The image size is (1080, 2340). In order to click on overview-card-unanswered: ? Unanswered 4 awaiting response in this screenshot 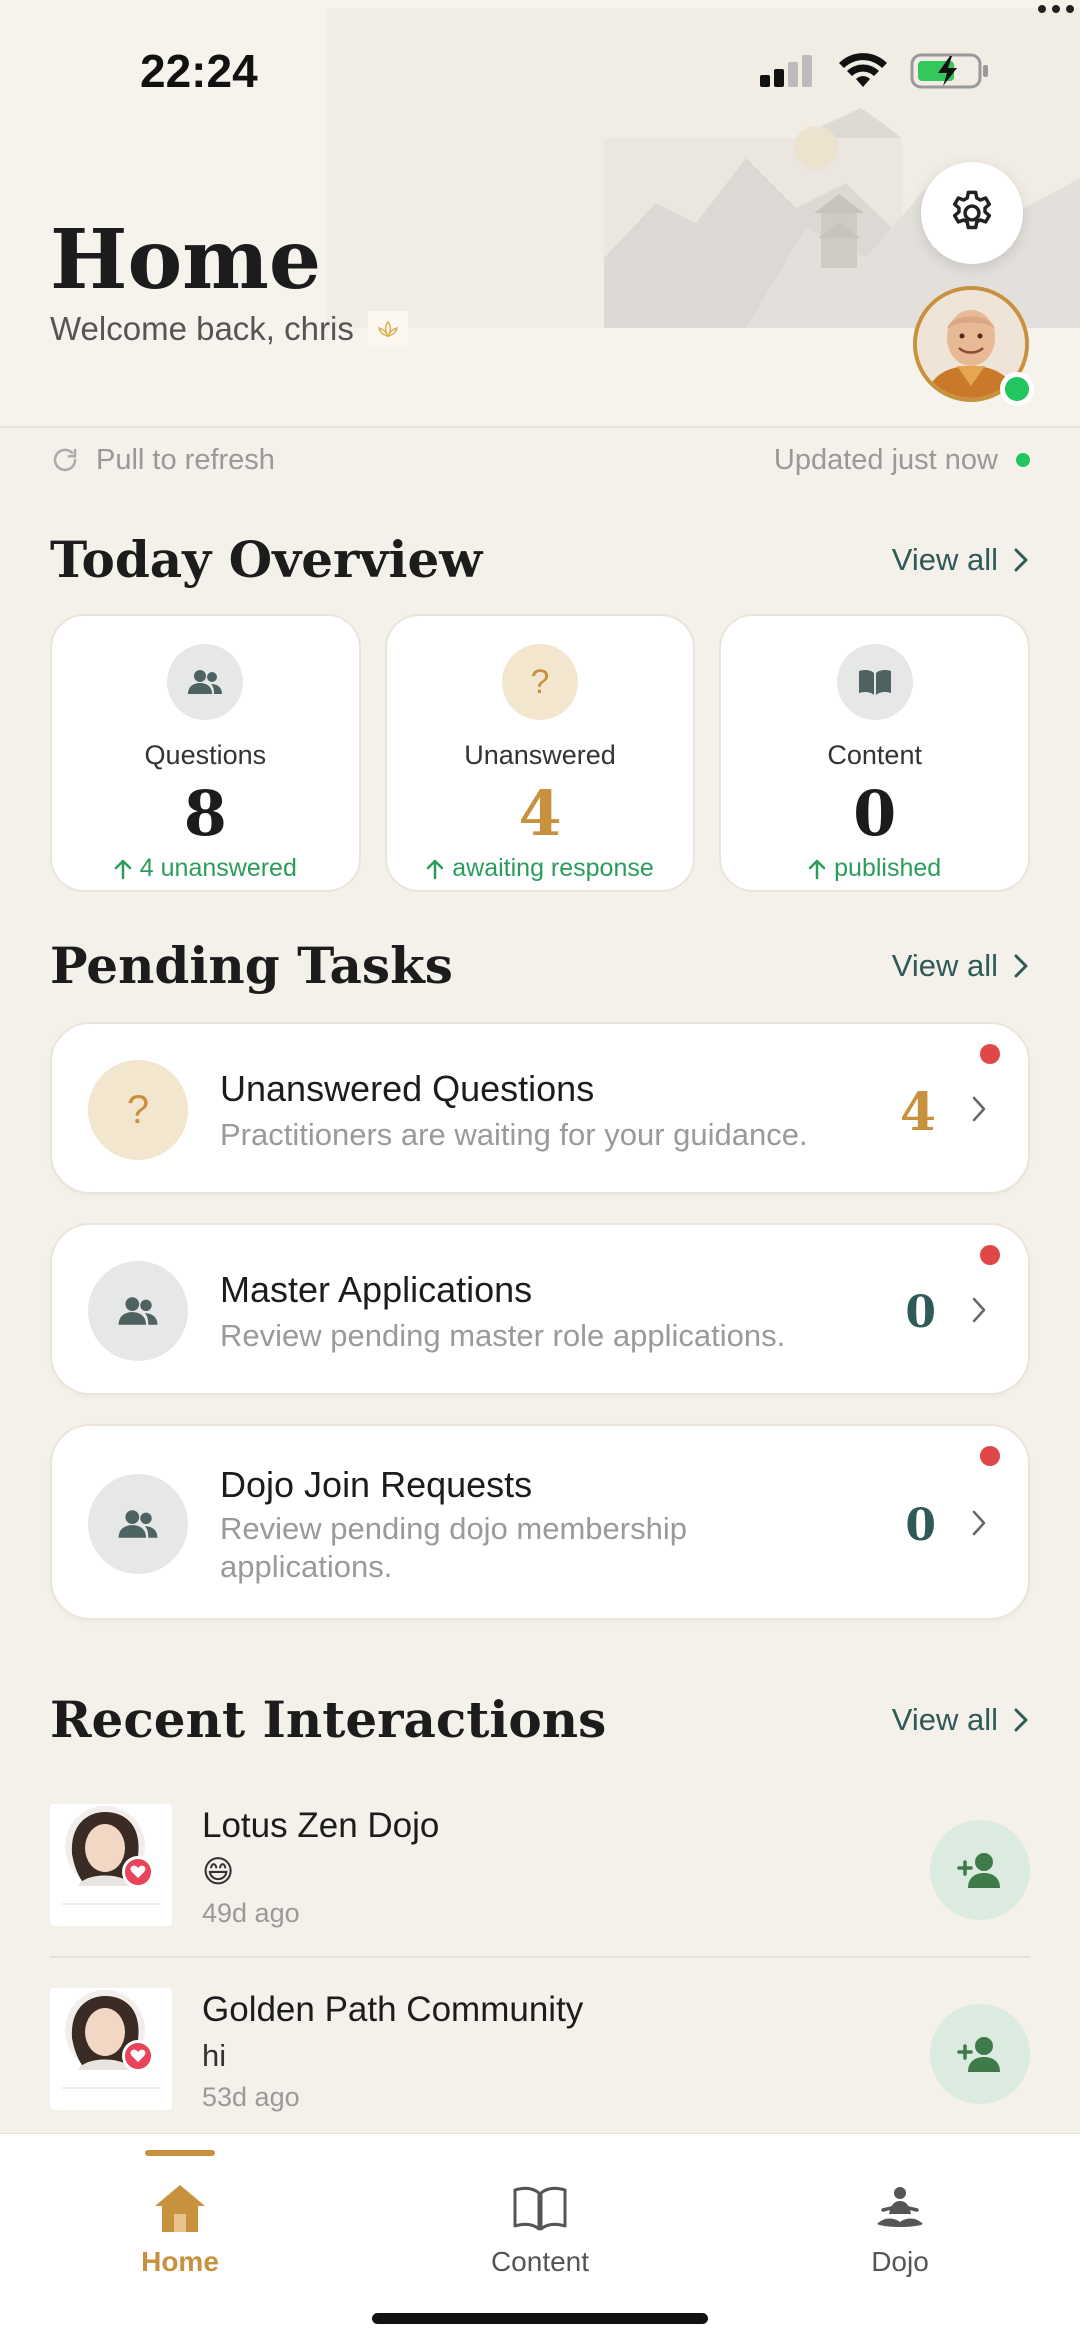, I will do `click(540, 753)`.